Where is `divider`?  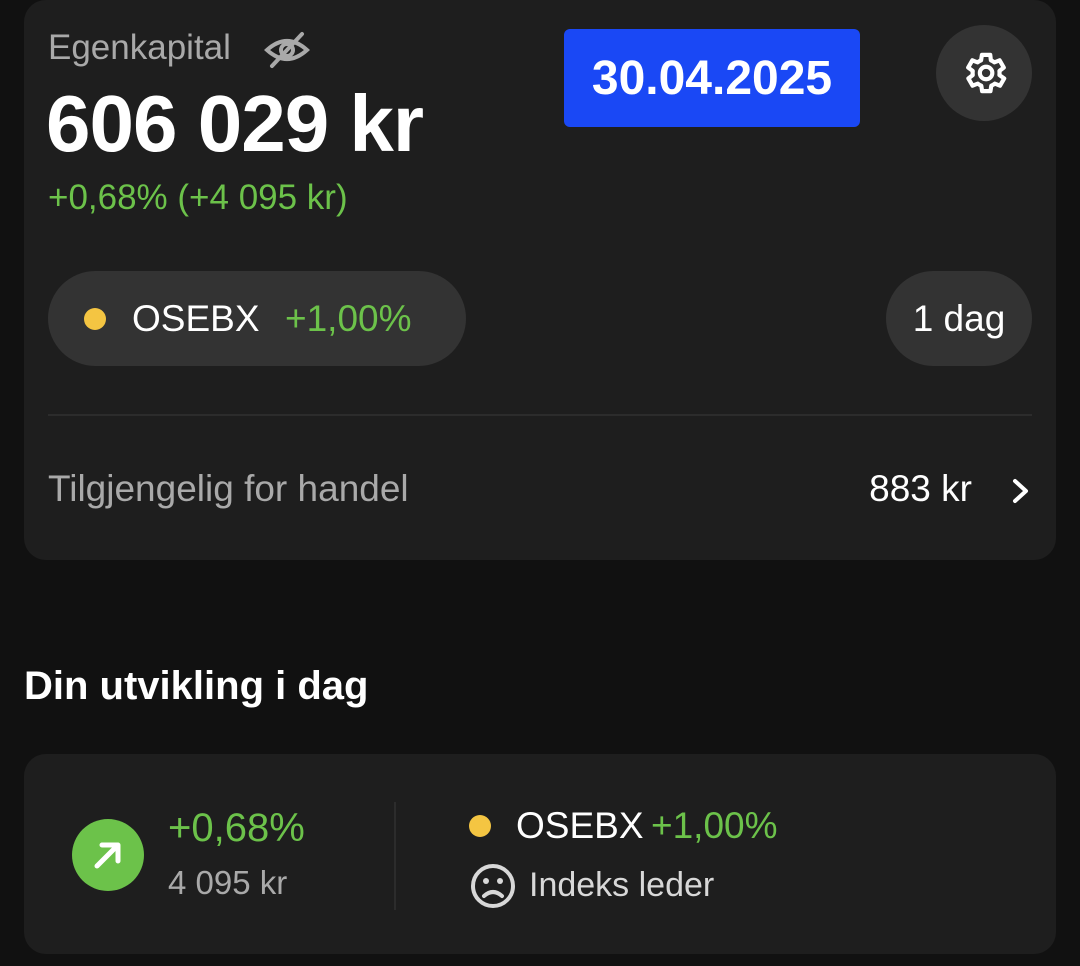 divider is located at coordinates (540, 415).